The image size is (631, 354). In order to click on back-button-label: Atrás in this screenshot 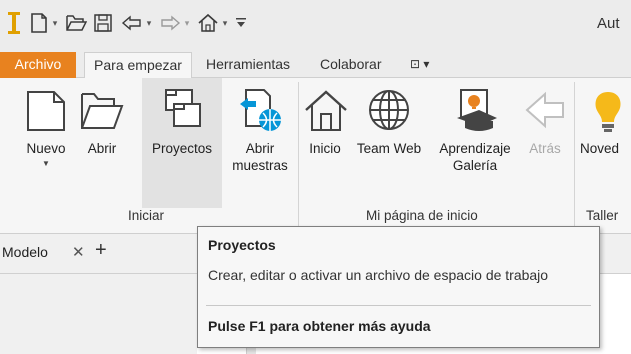, I will do `click(545, 148)`.